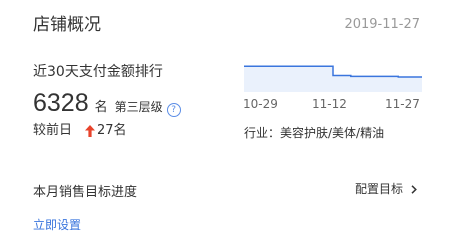  Describe the element at coordinates (112, 130) in the screenshot. I see `compare-value: 27名` at that location.